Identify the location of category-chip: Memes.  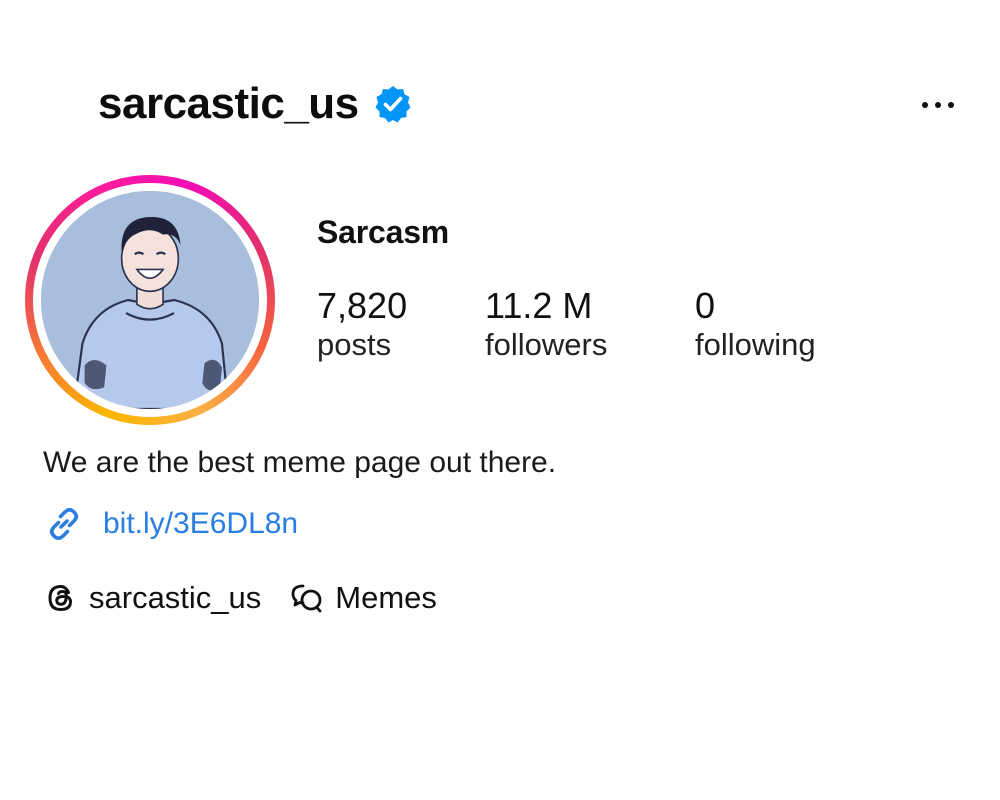
(363, 598).